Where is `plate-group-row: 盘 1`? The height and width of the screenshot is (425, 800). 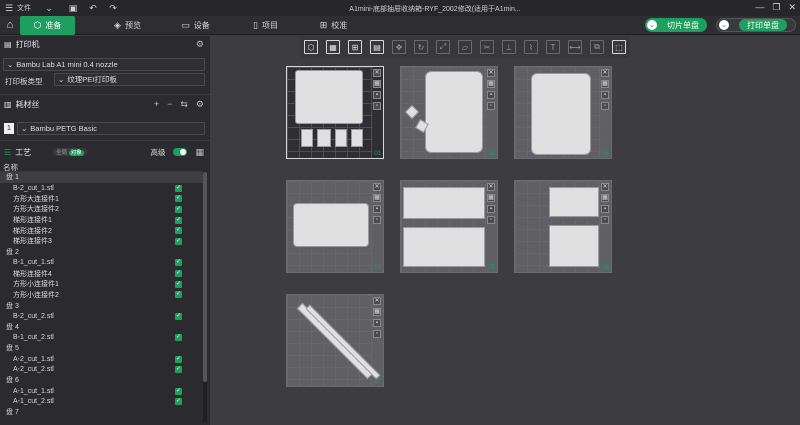
plate-group-row: 盘 1 is located at coordinates (101, 177).